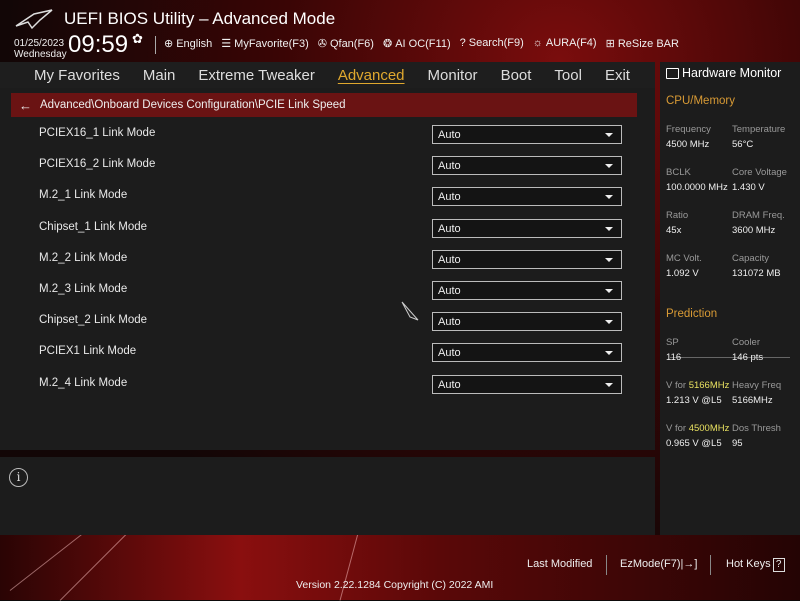 Image resolution: width=800 pixels, height=601 pixels. What do you see at coordinates (750, 258) in the screenshot?
I see `label: Capacity` at bounding box center [750, 258].